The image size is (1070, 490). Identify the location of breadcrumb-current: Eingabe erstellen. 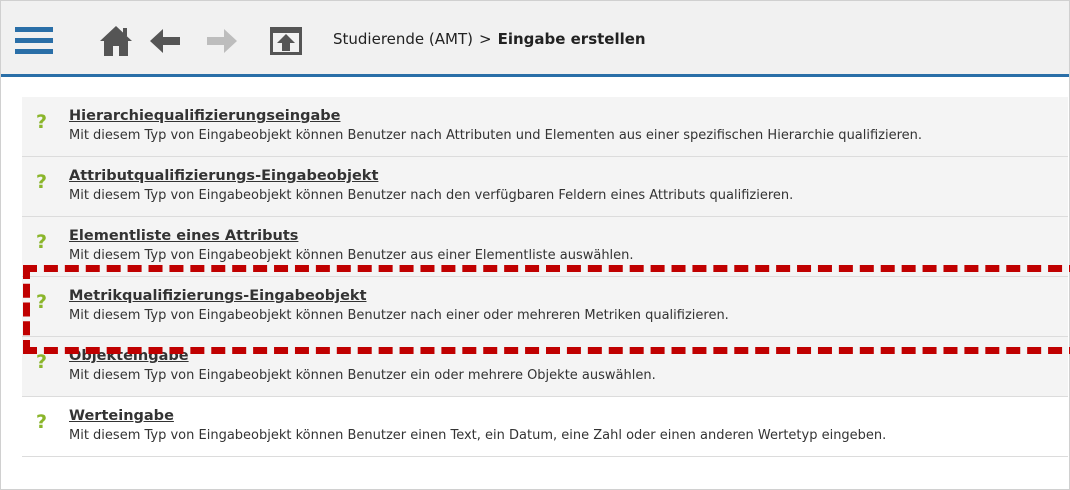
(571, 39).